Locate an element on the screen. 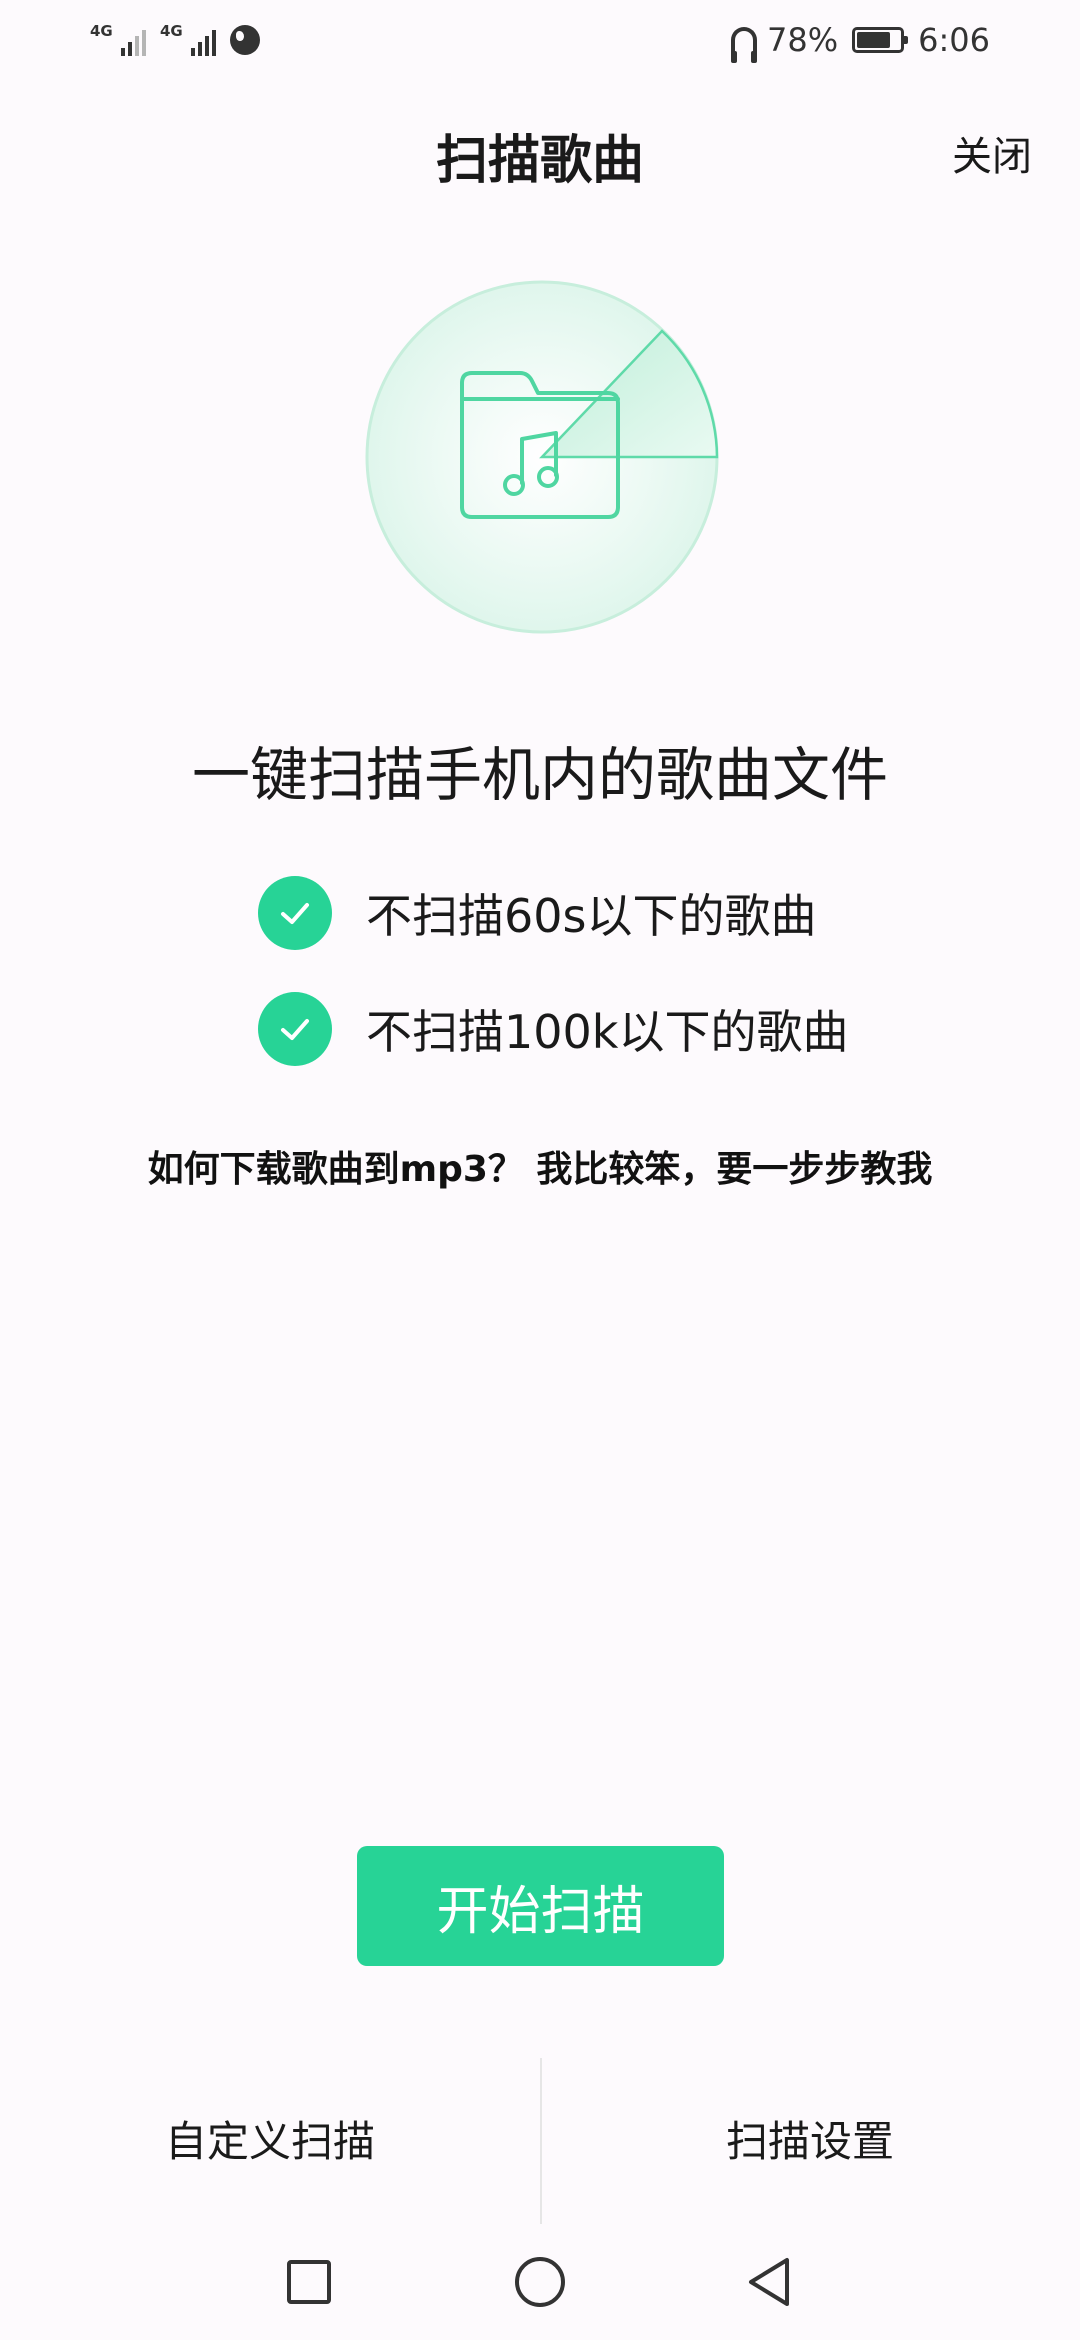 The image size is (1080, 2340). rule-label: 不扫描60s以下的歌曲 is located at coordinates (591, 916).